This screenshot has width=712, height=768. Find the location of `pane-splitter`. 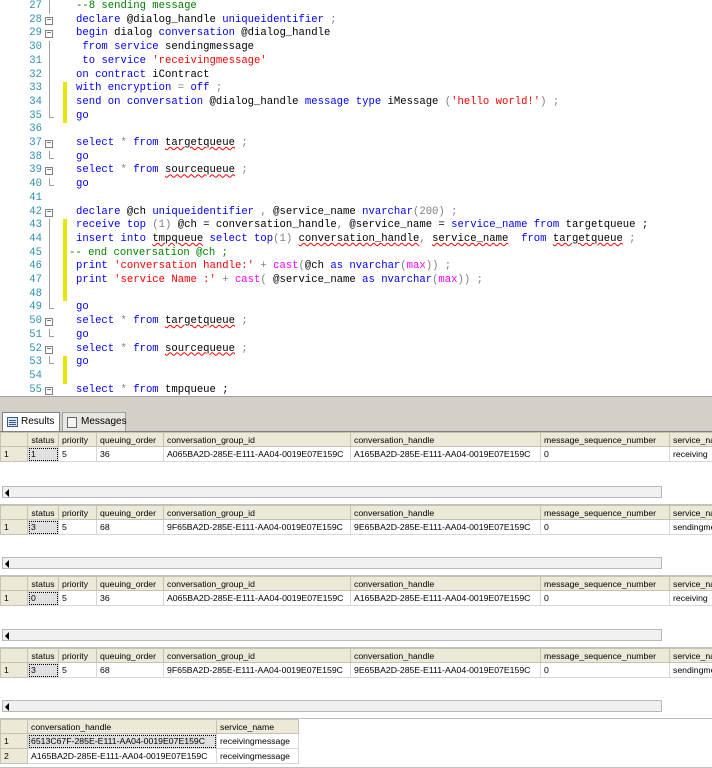

pane-splitter is located at coordinates (356, 403).